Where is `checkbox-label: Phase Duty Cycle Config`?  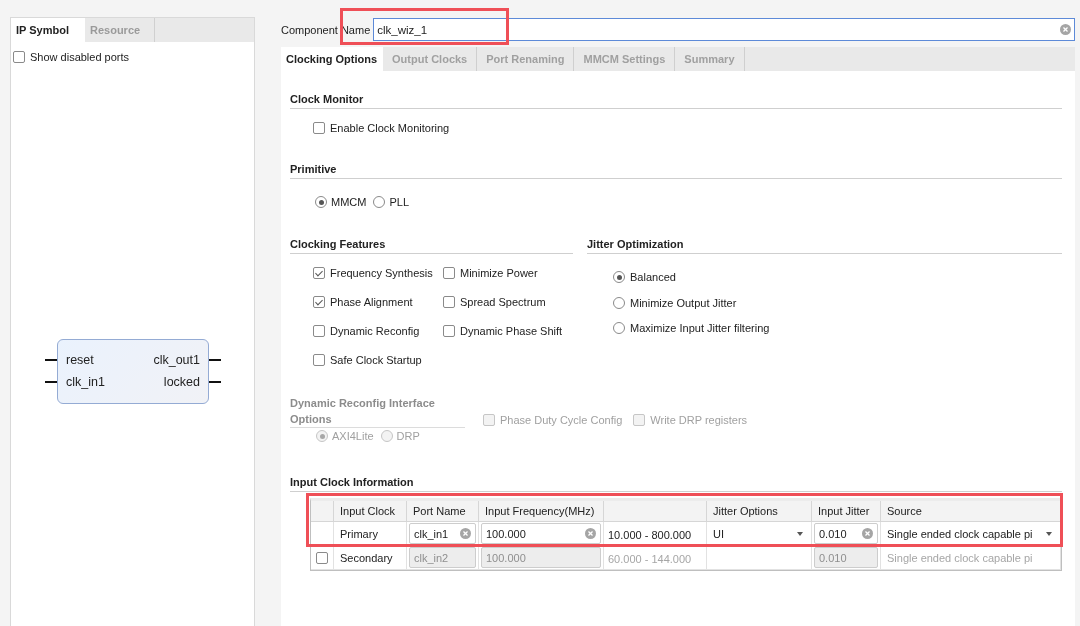 checkbox-label: Phase Duty Cycle Config is located at coordinates (561, 420).